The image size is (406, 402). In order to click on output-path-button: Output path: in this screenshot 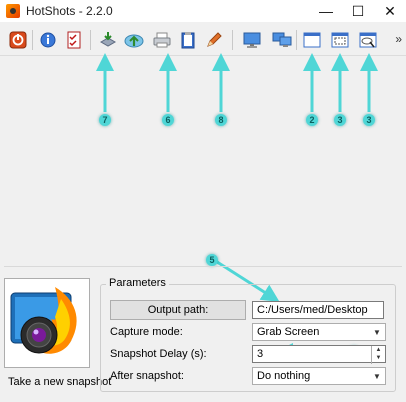, I will do `click(178, 310)`.